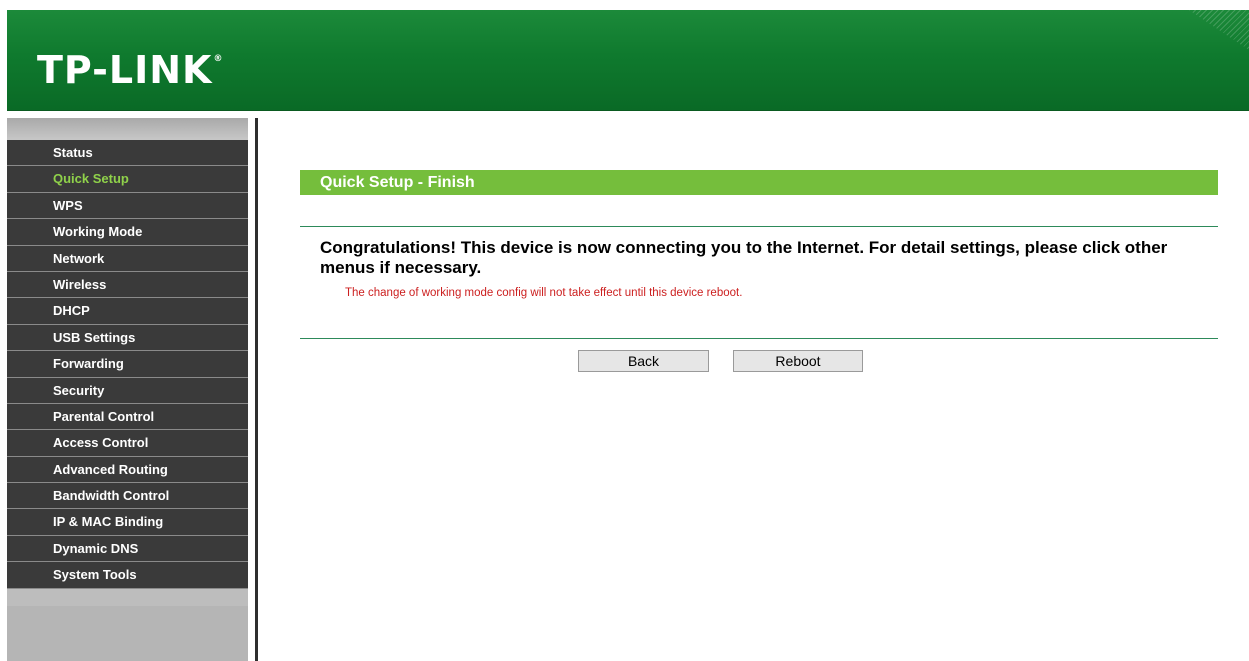 The width and height of the screenshot is (1249, 661). Describe the element at coordinates (127, 206) in the screenshot. I see `sidebar-item-wps: WPS` at that location.